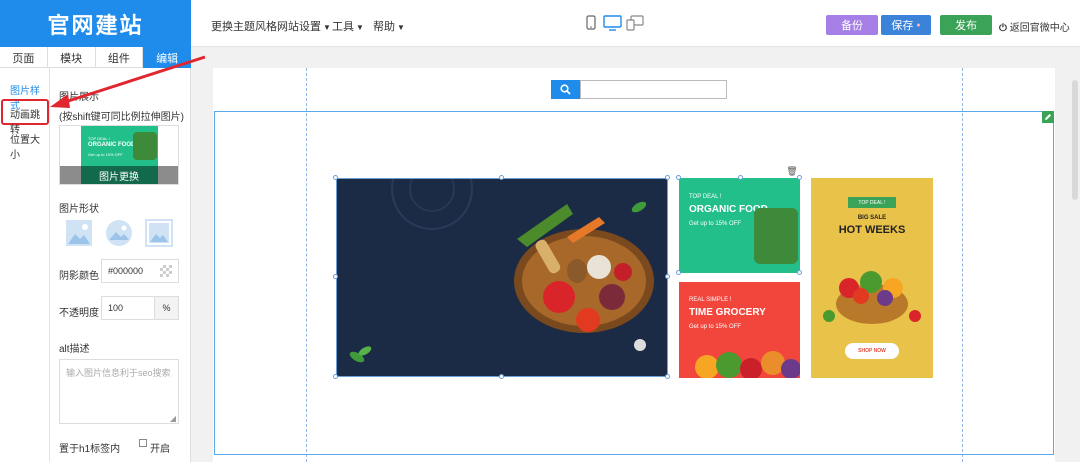  Describe the element at coordinates (159, 233) in the screenshot. I see `shape-bordered-icon` at that location.